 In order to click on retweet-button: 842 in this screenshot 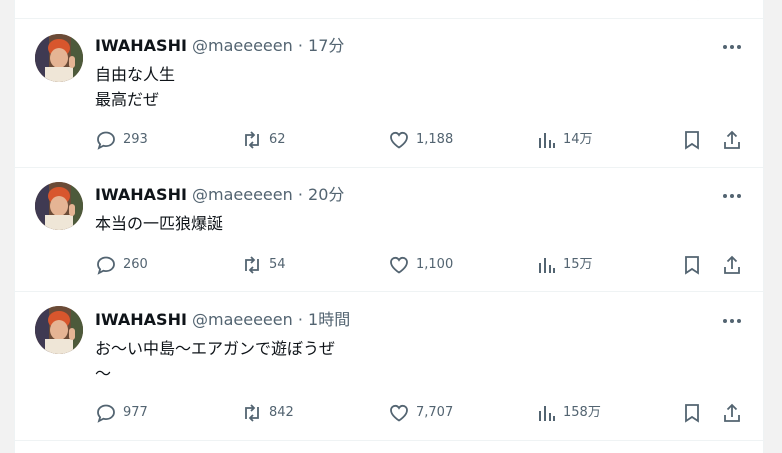, I will do `click(267, 413)`.